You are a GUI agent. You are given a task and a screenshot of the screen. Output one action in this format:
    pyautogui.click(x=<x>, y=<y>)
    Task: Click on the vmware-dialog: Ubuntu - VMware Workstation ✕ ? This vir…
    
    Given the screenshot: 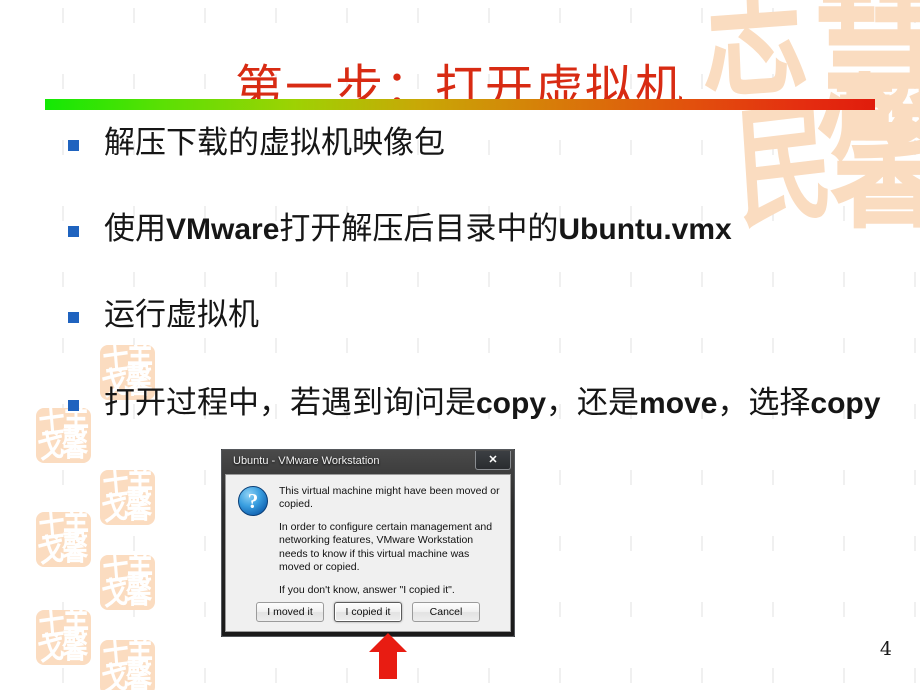 What is the action you would take?
    pyautogui.click(x=368, y=543)
    